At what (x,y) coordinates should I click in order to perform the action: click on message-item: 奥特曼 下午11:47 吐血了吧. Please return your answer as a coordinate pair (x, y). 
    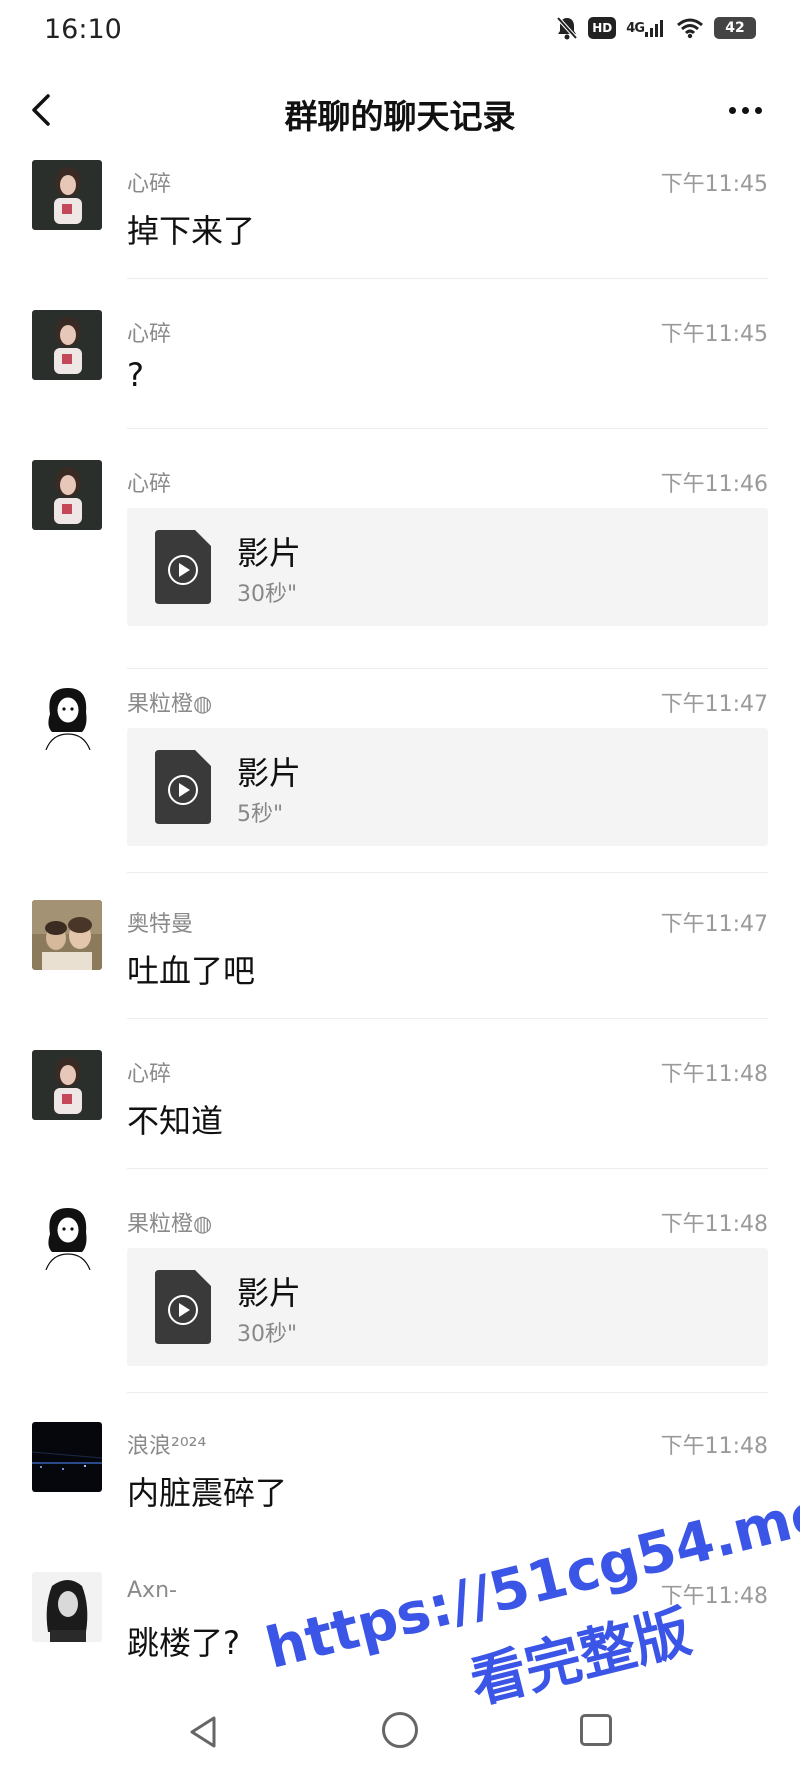
    Looking at the image, I should click on (400, 970).